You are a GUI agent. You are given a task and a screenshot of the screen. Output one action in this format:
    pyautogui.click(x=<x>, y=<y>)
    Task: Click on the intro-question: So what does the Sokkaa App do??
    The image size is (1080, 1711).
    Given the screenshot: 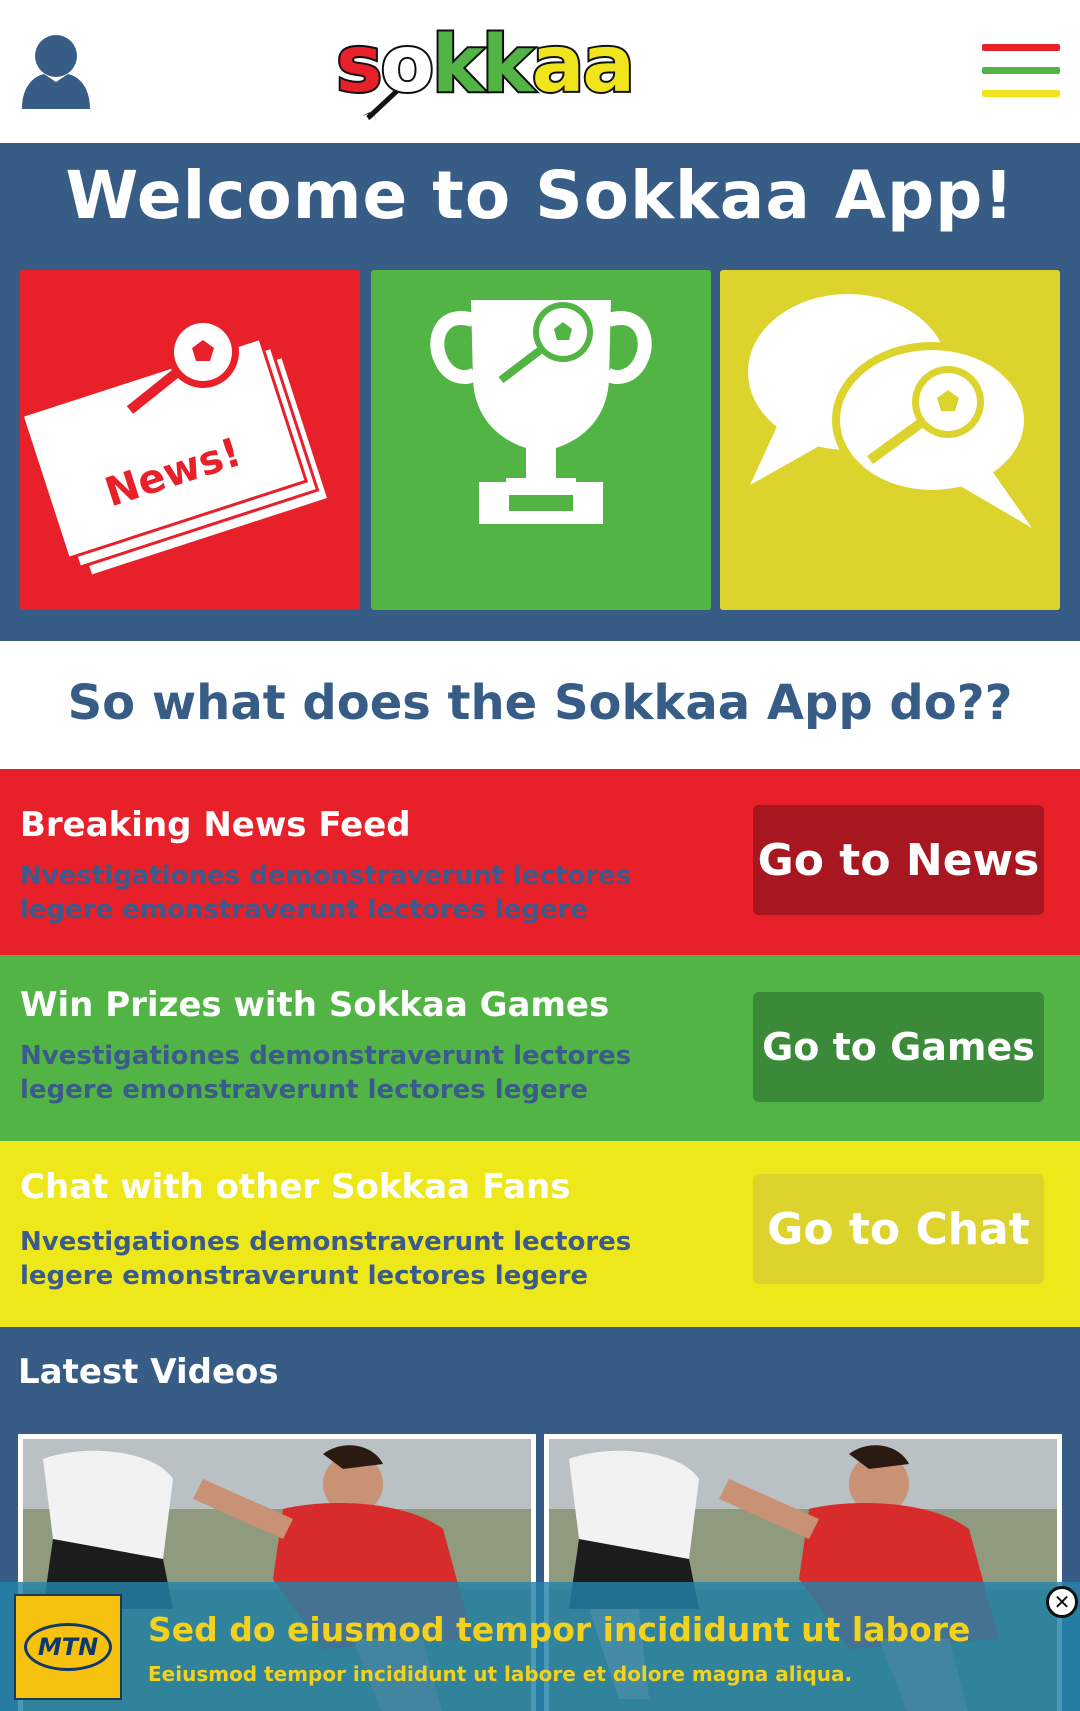 What is the action you would take?
    pyautogui.click(x=540, y=703)
    